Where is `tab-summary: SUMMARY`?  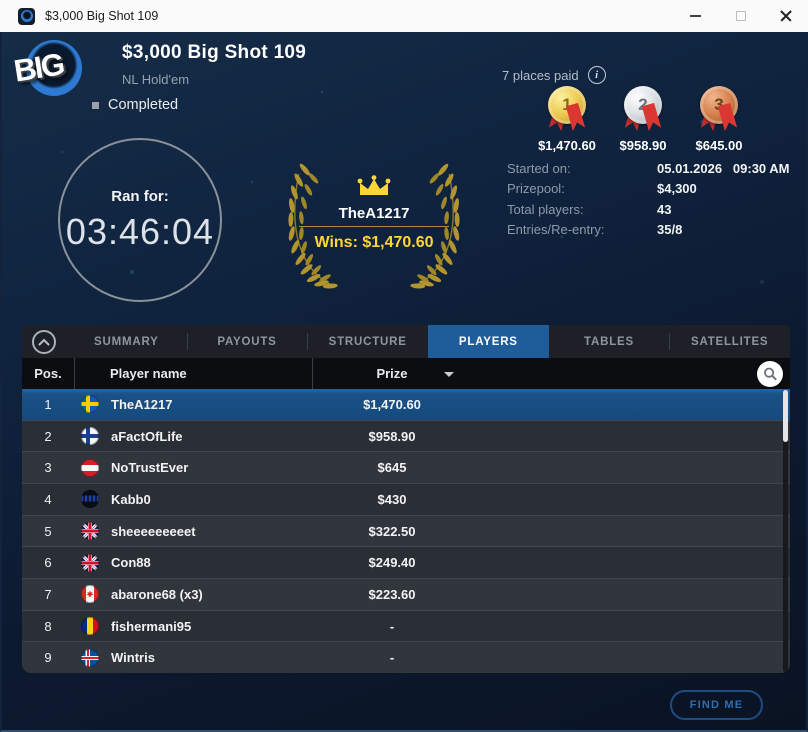 tab-summary: SUMMARY is located at coordinates (126, 341).